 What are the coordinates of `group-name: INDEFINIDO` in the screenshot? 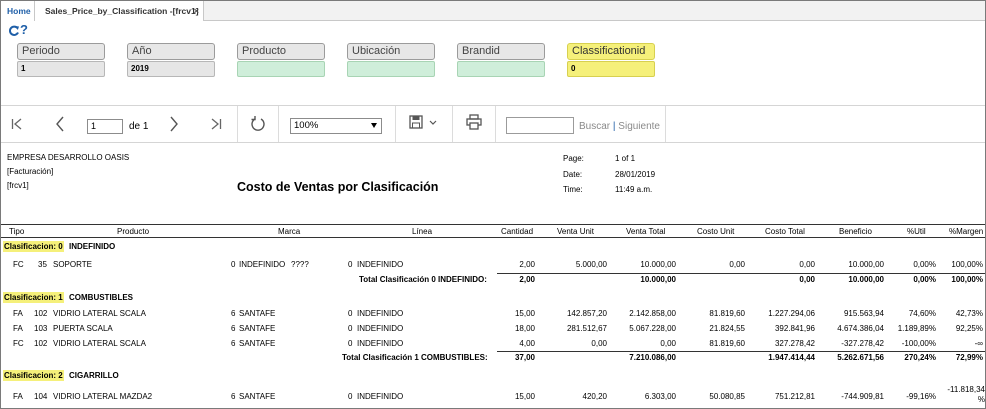 It's located at (92, 246).